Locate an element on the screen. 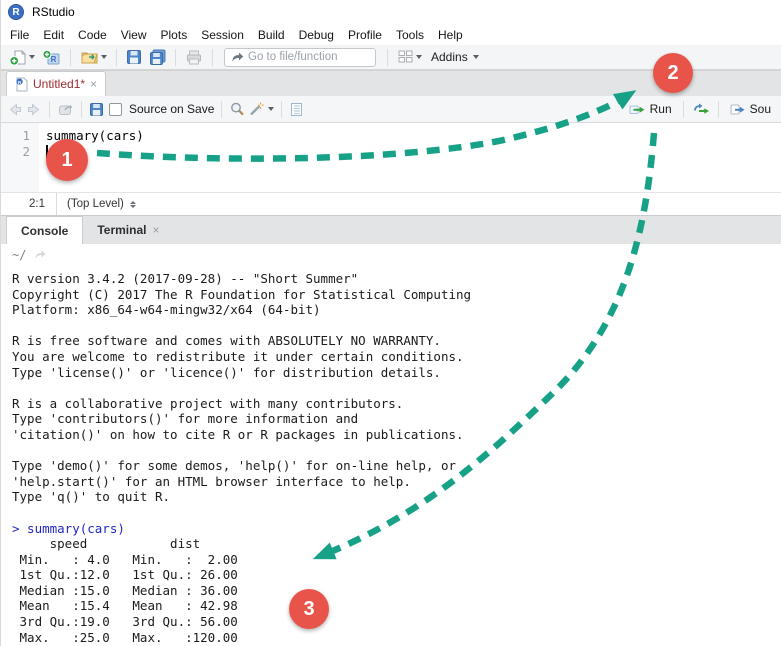  addins-dropdown: Addins is located at coordinates (455, 57).